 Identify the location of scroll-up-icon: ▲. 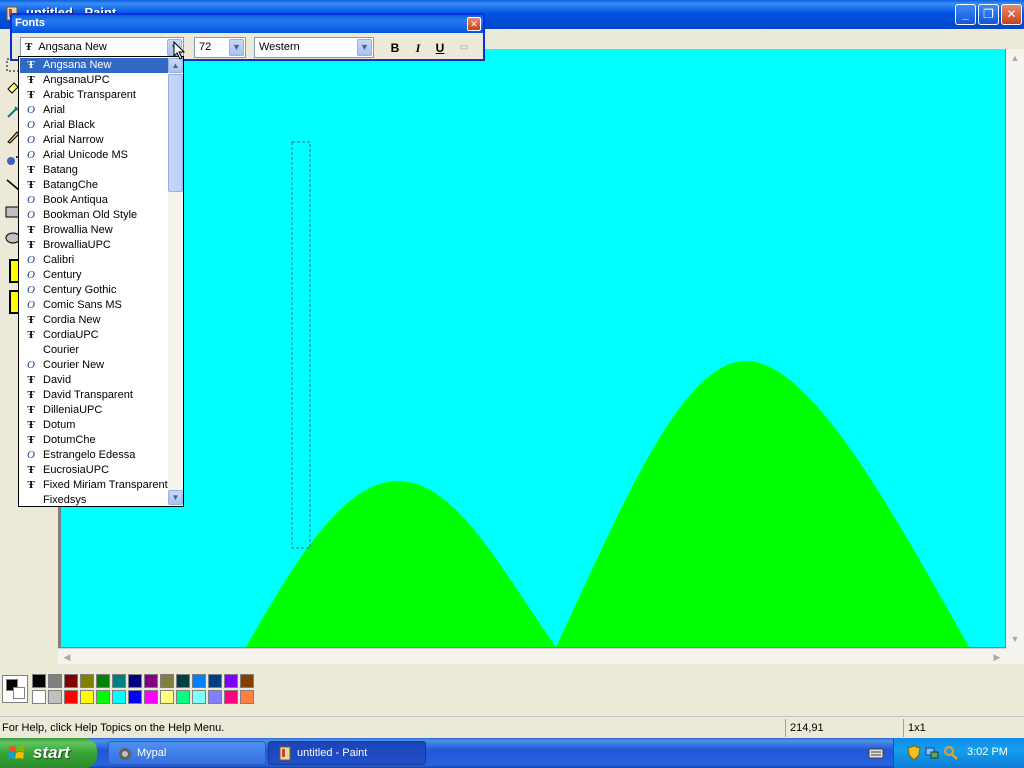
(1015, 58).